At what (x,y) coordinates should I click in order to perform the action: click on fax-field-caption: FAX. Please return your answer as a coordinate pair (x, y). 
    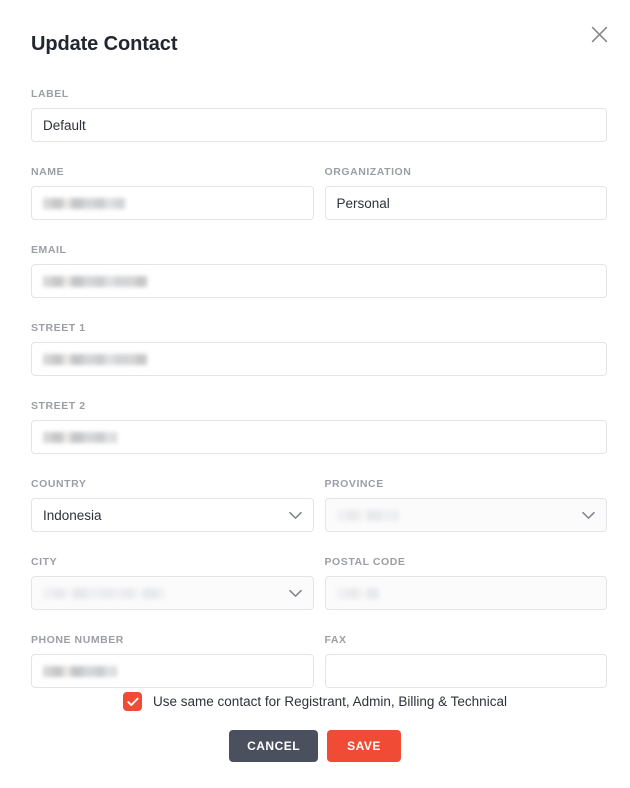
    Looking at the image, I should click on (335, 640).